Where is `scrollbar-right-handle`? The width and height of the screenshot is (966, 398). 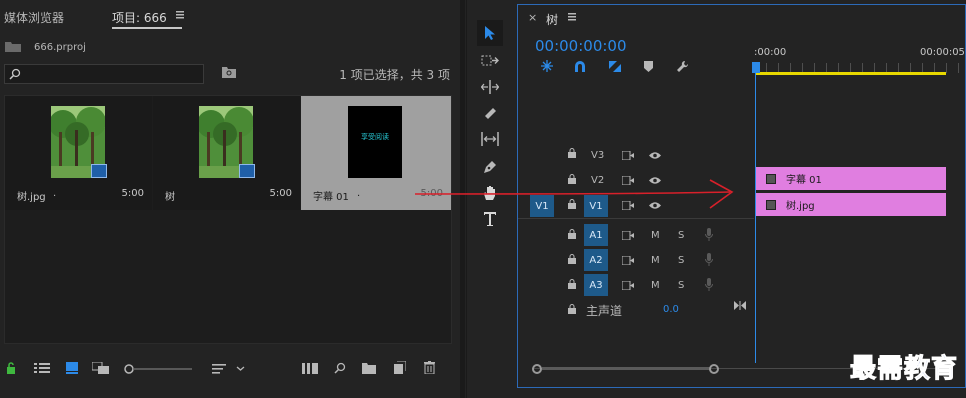
scrollbar-right-handle is located at coordinates (714, 369).